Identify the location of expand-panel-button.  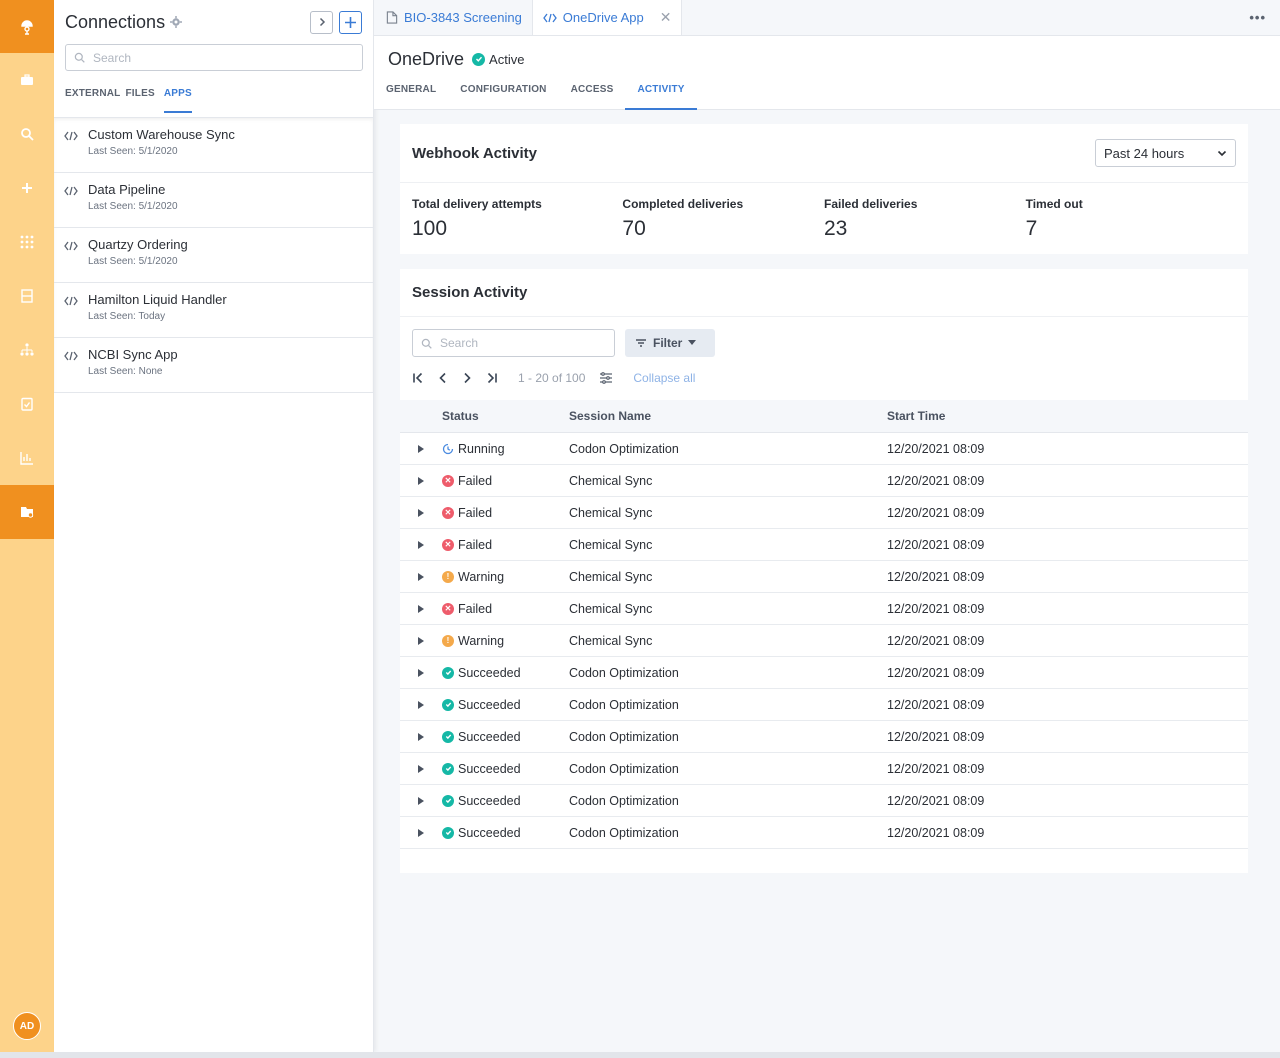
(321, 22).